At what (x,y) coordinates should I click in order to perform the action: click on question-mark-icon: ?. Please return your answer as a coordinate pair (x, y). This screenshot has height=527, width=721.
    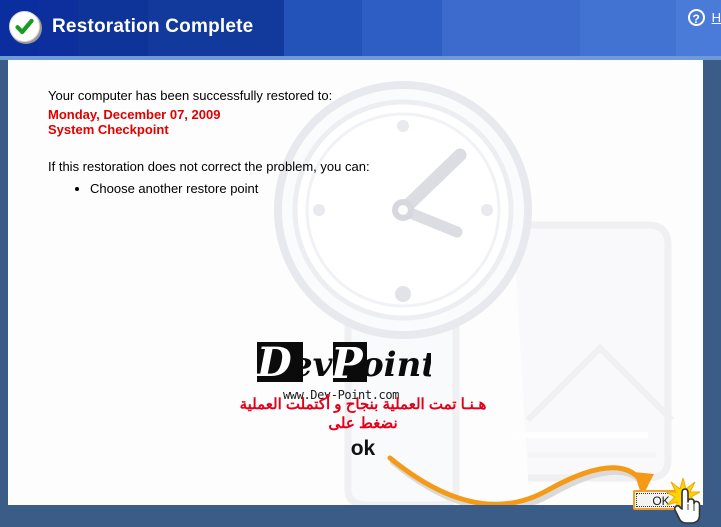
    Looking at the image, I should click on (696, 17).